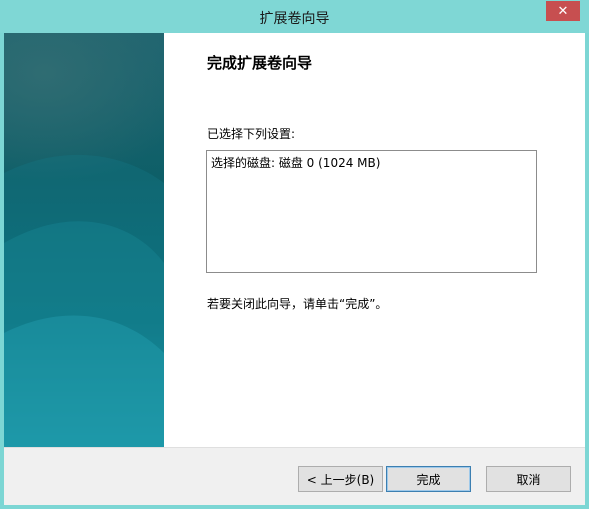 The width and height of the screenshot is (589, 509). What do you see at coordinates (528, 479) in the screenshot?
I see `cancel-button: 取消` at bounding box center [528, 479].